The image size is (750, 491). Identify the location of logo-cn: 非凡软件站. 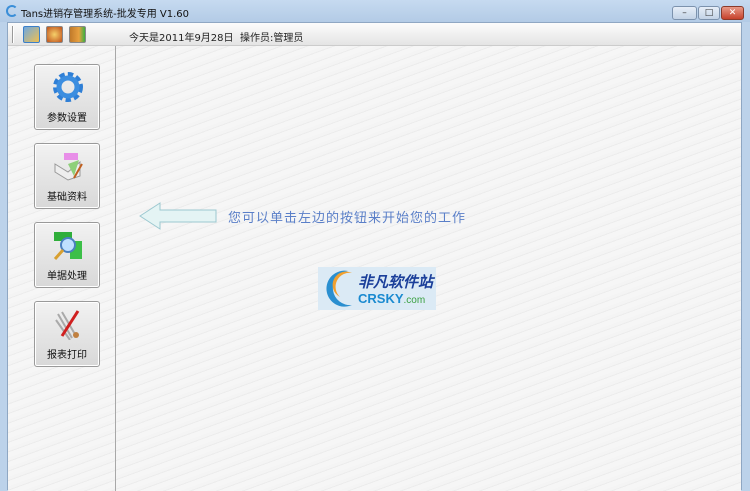
(396, 282).